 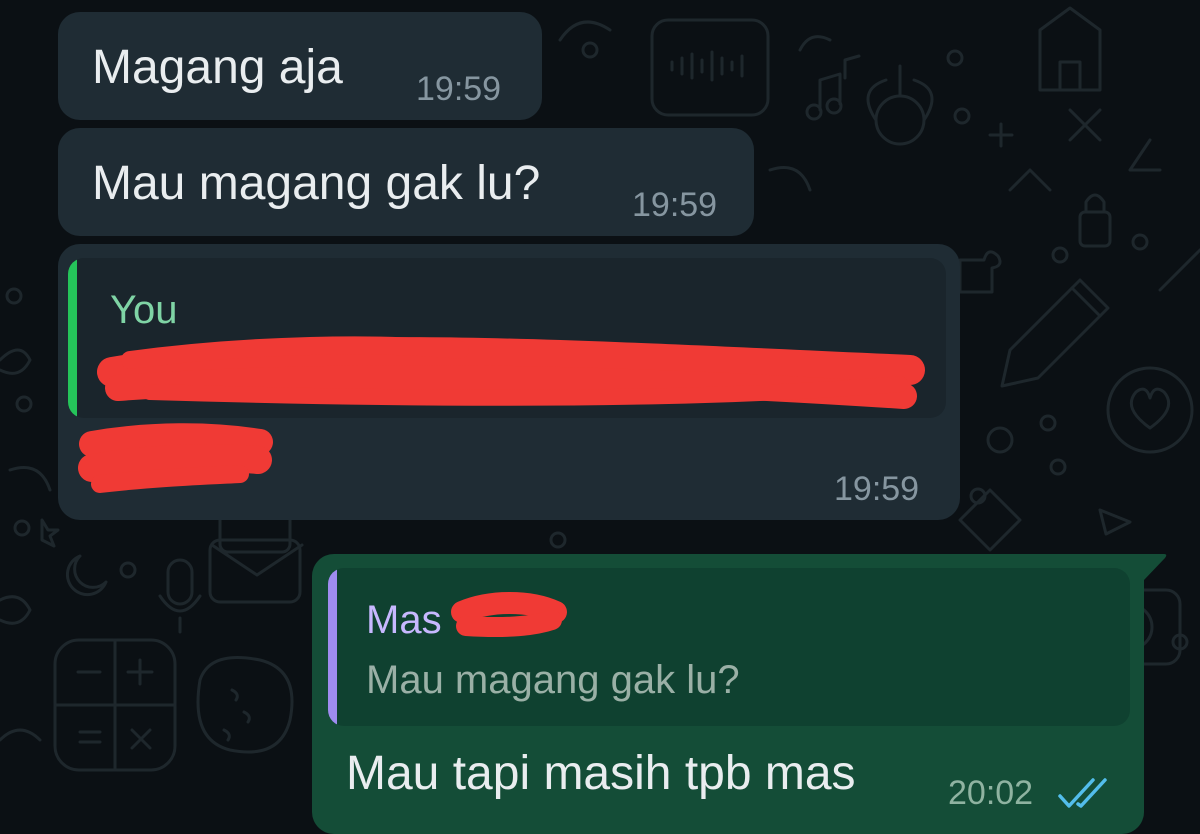 What do you see at coordinates (144, 310) in the screenshot?
I see `quote-author: You` at bounding box center [144, 310].